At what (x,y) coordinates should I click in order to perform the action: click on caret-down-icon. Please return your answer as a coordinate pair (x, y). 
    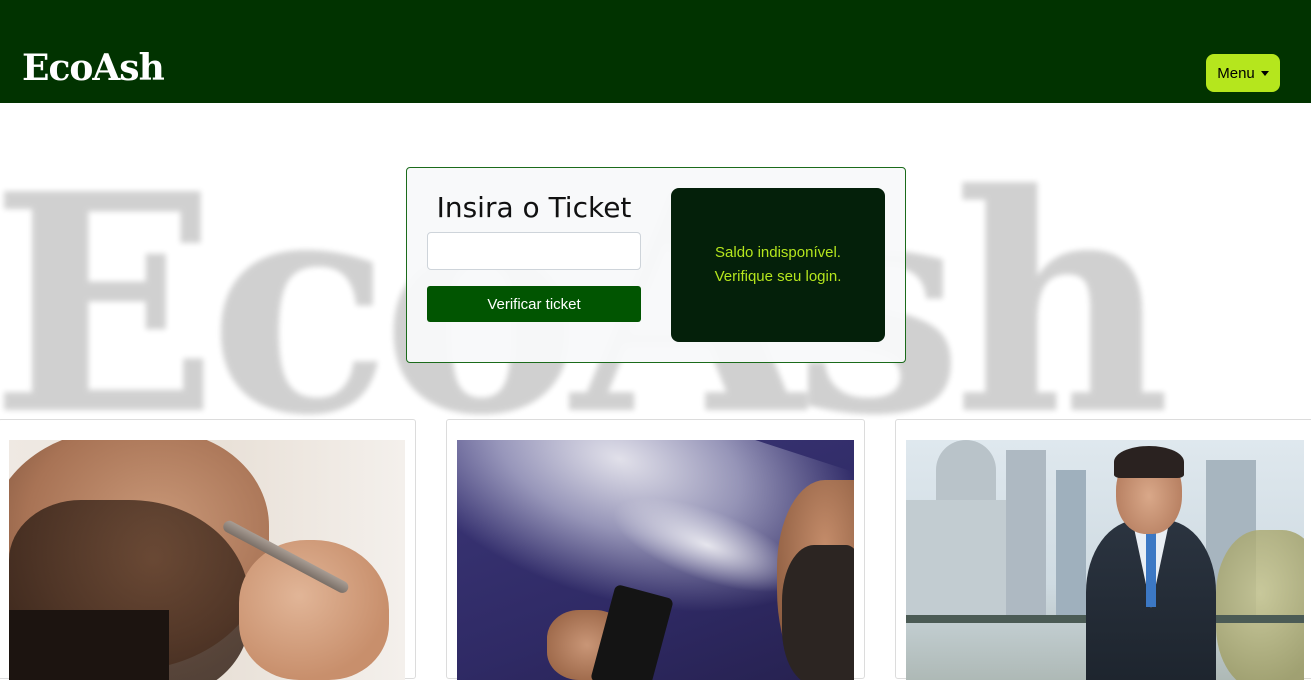
    Looking at the image, I should click on (1264, 73).